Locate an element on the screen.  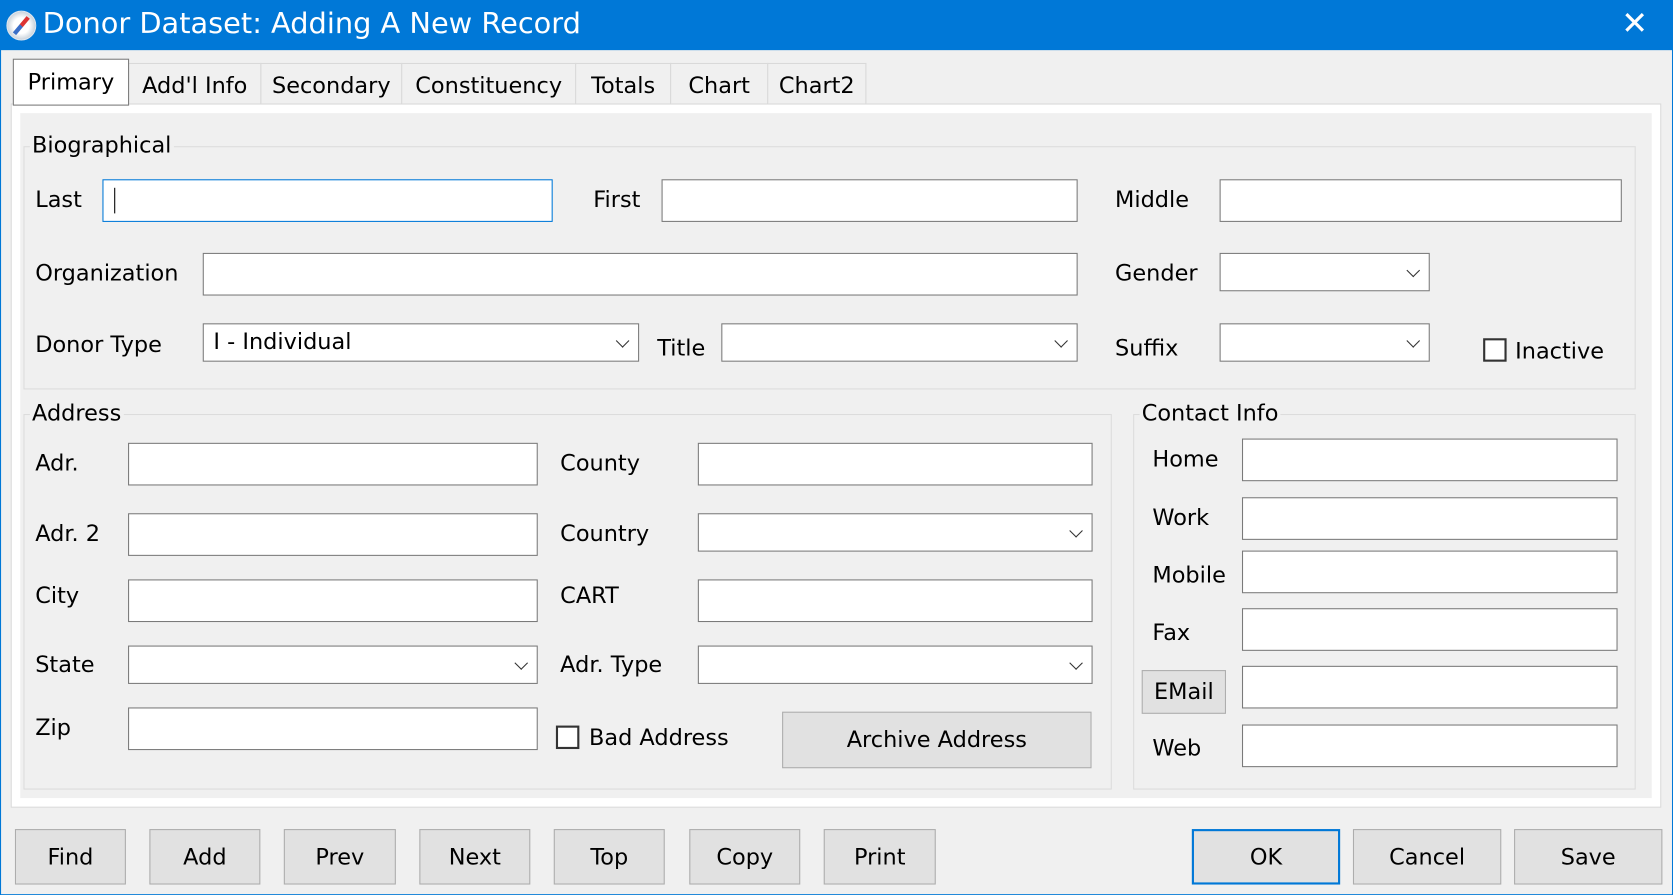
web-input is located at coordinates (1429, 746).